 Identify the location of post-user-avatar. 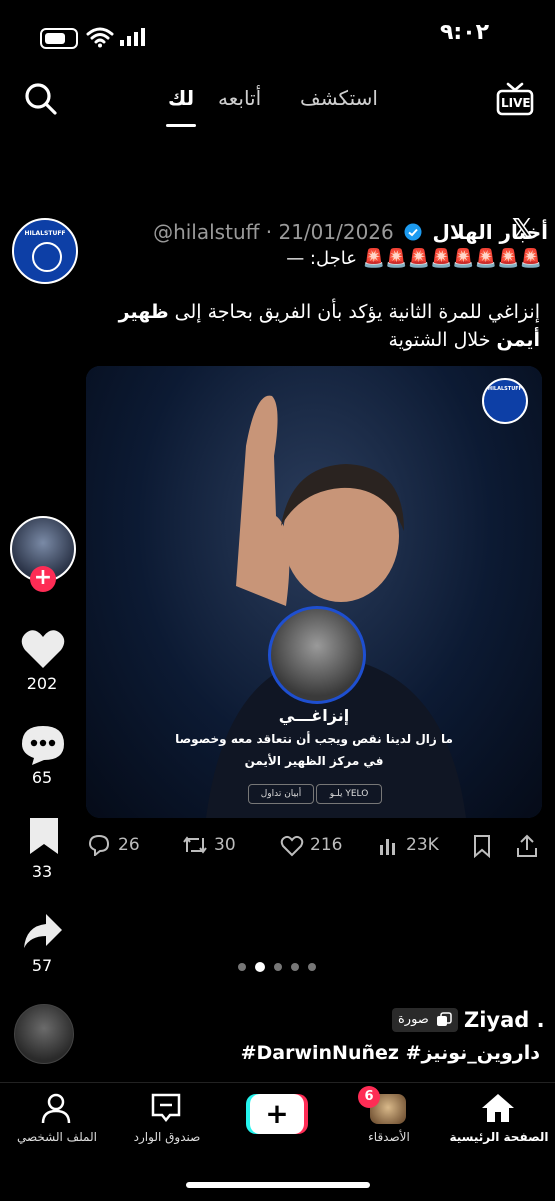
(44, 1034).